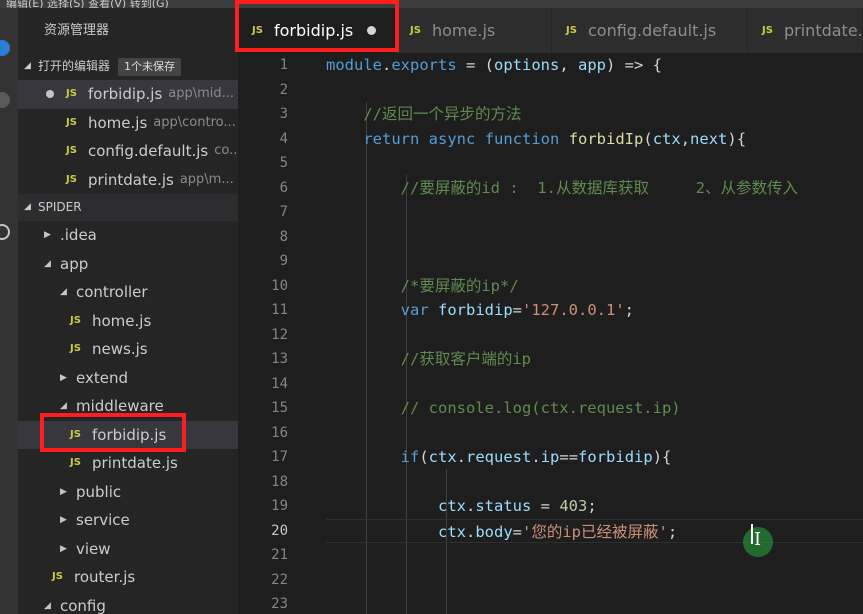 The image size is (863, 614). Describe the element at coordinates (128, 492) in the screenshot. I see `tree-folder-public: ▶ public` at that location.